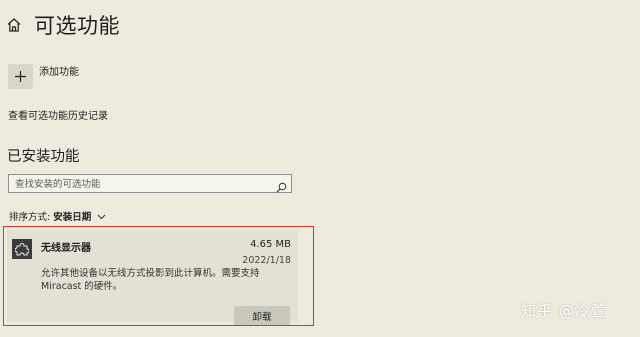 This screenshot has height=337, width=640. I want to click on feature-install-date: 2022/1/18, so click(266, 260).